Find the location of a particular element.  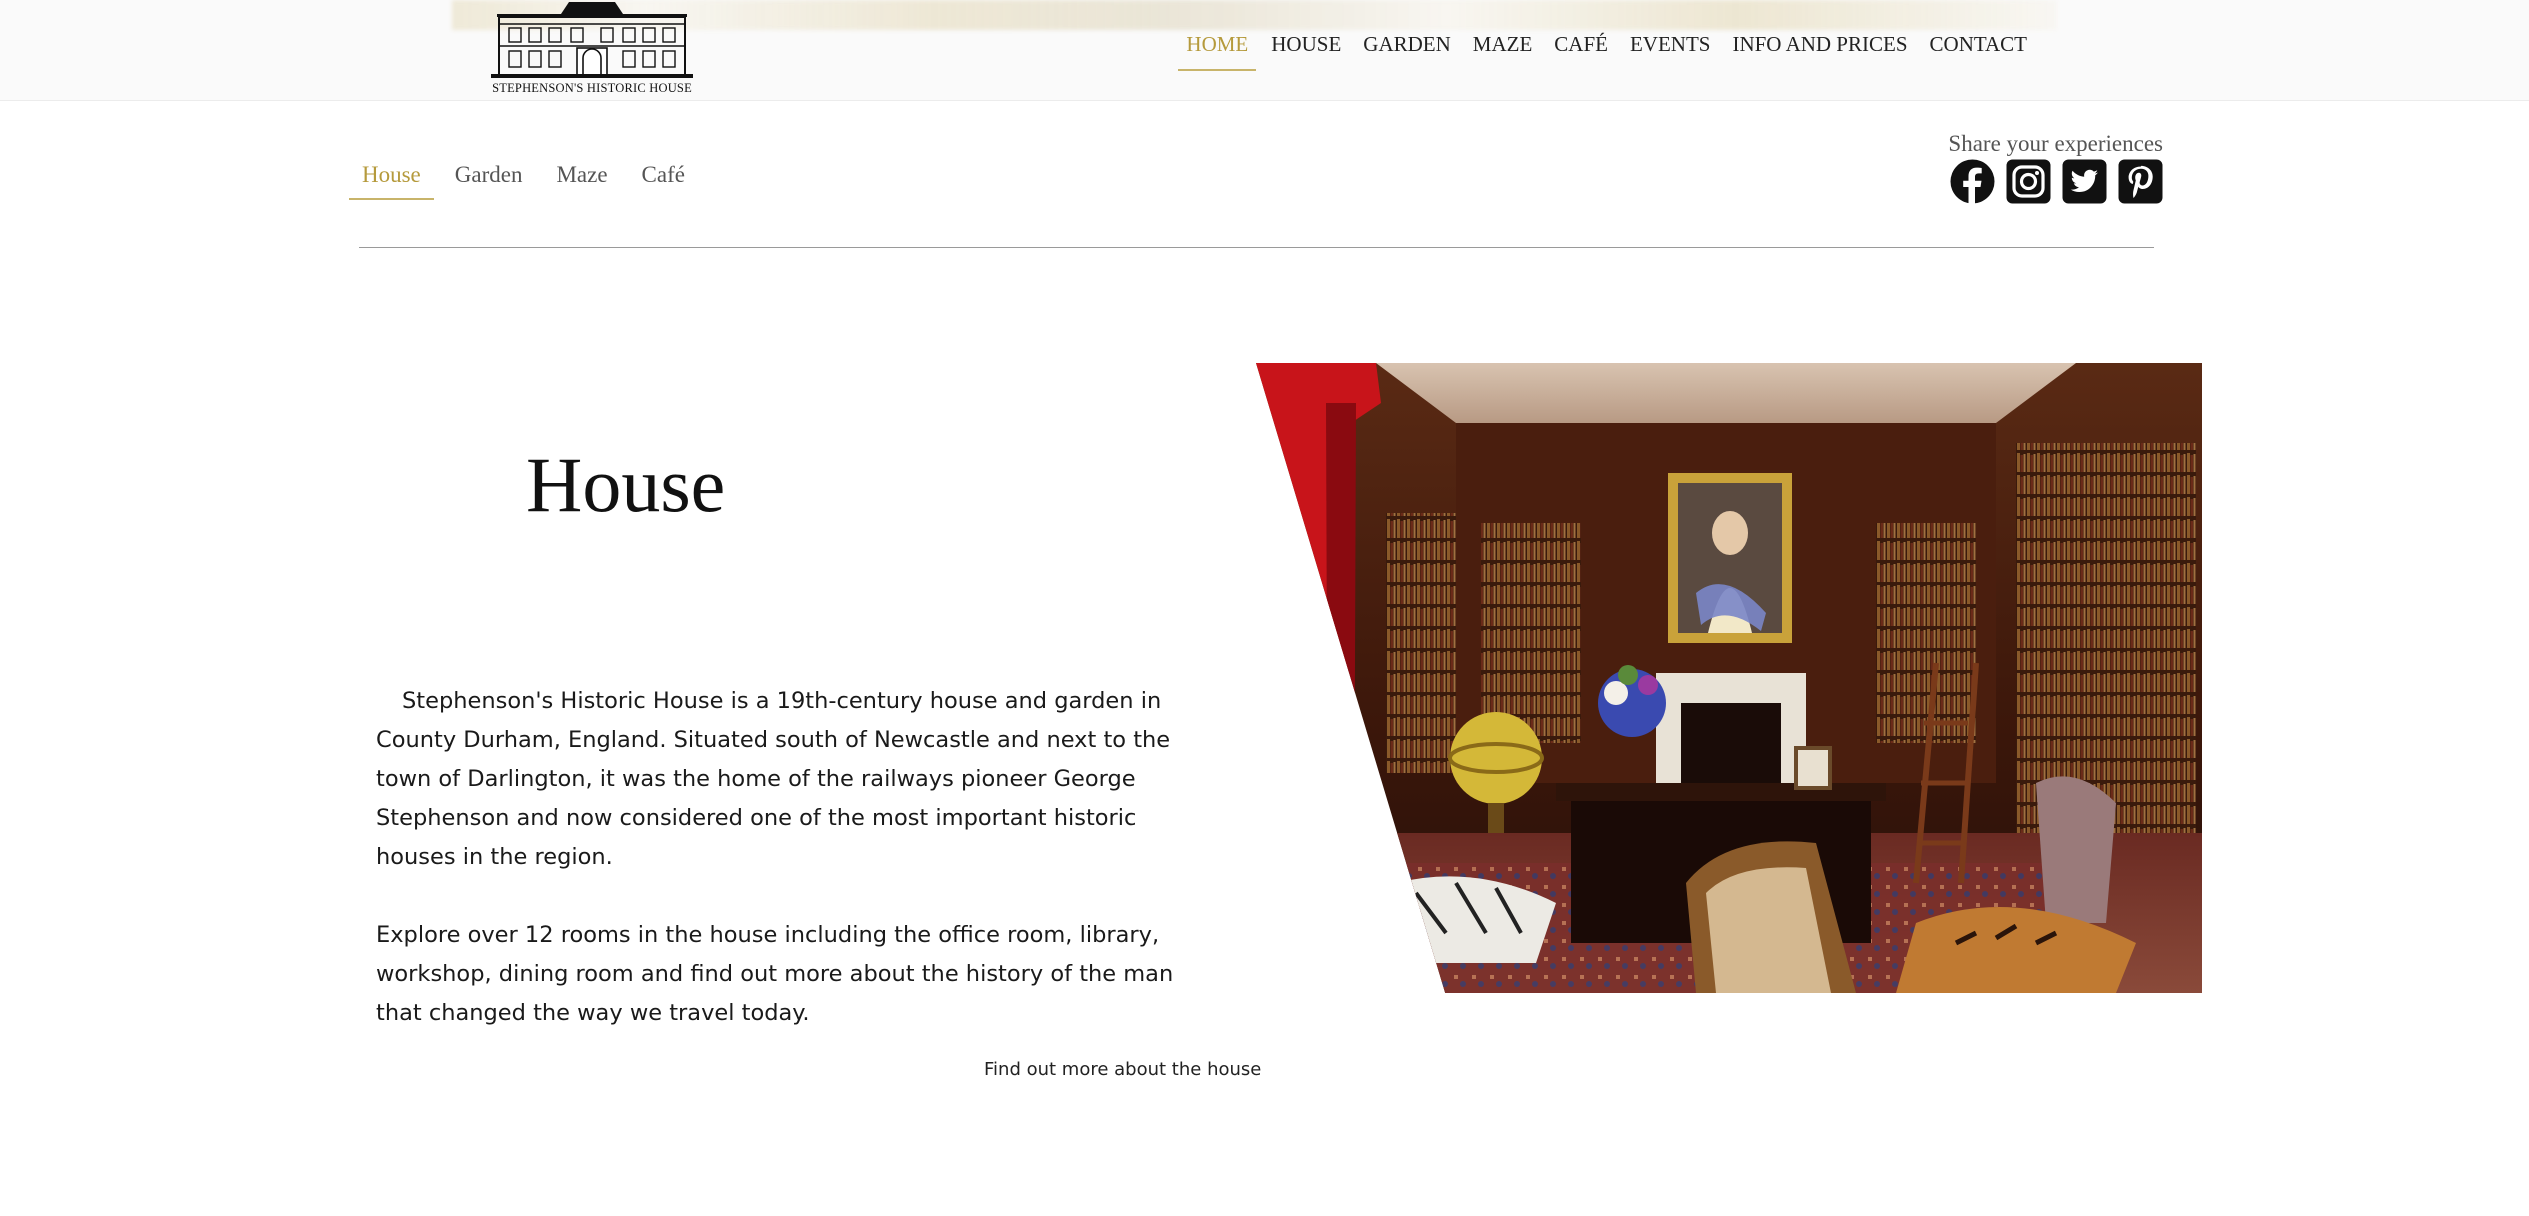

nav-item-house: HOUSE is located at coordinates (1306, 50).